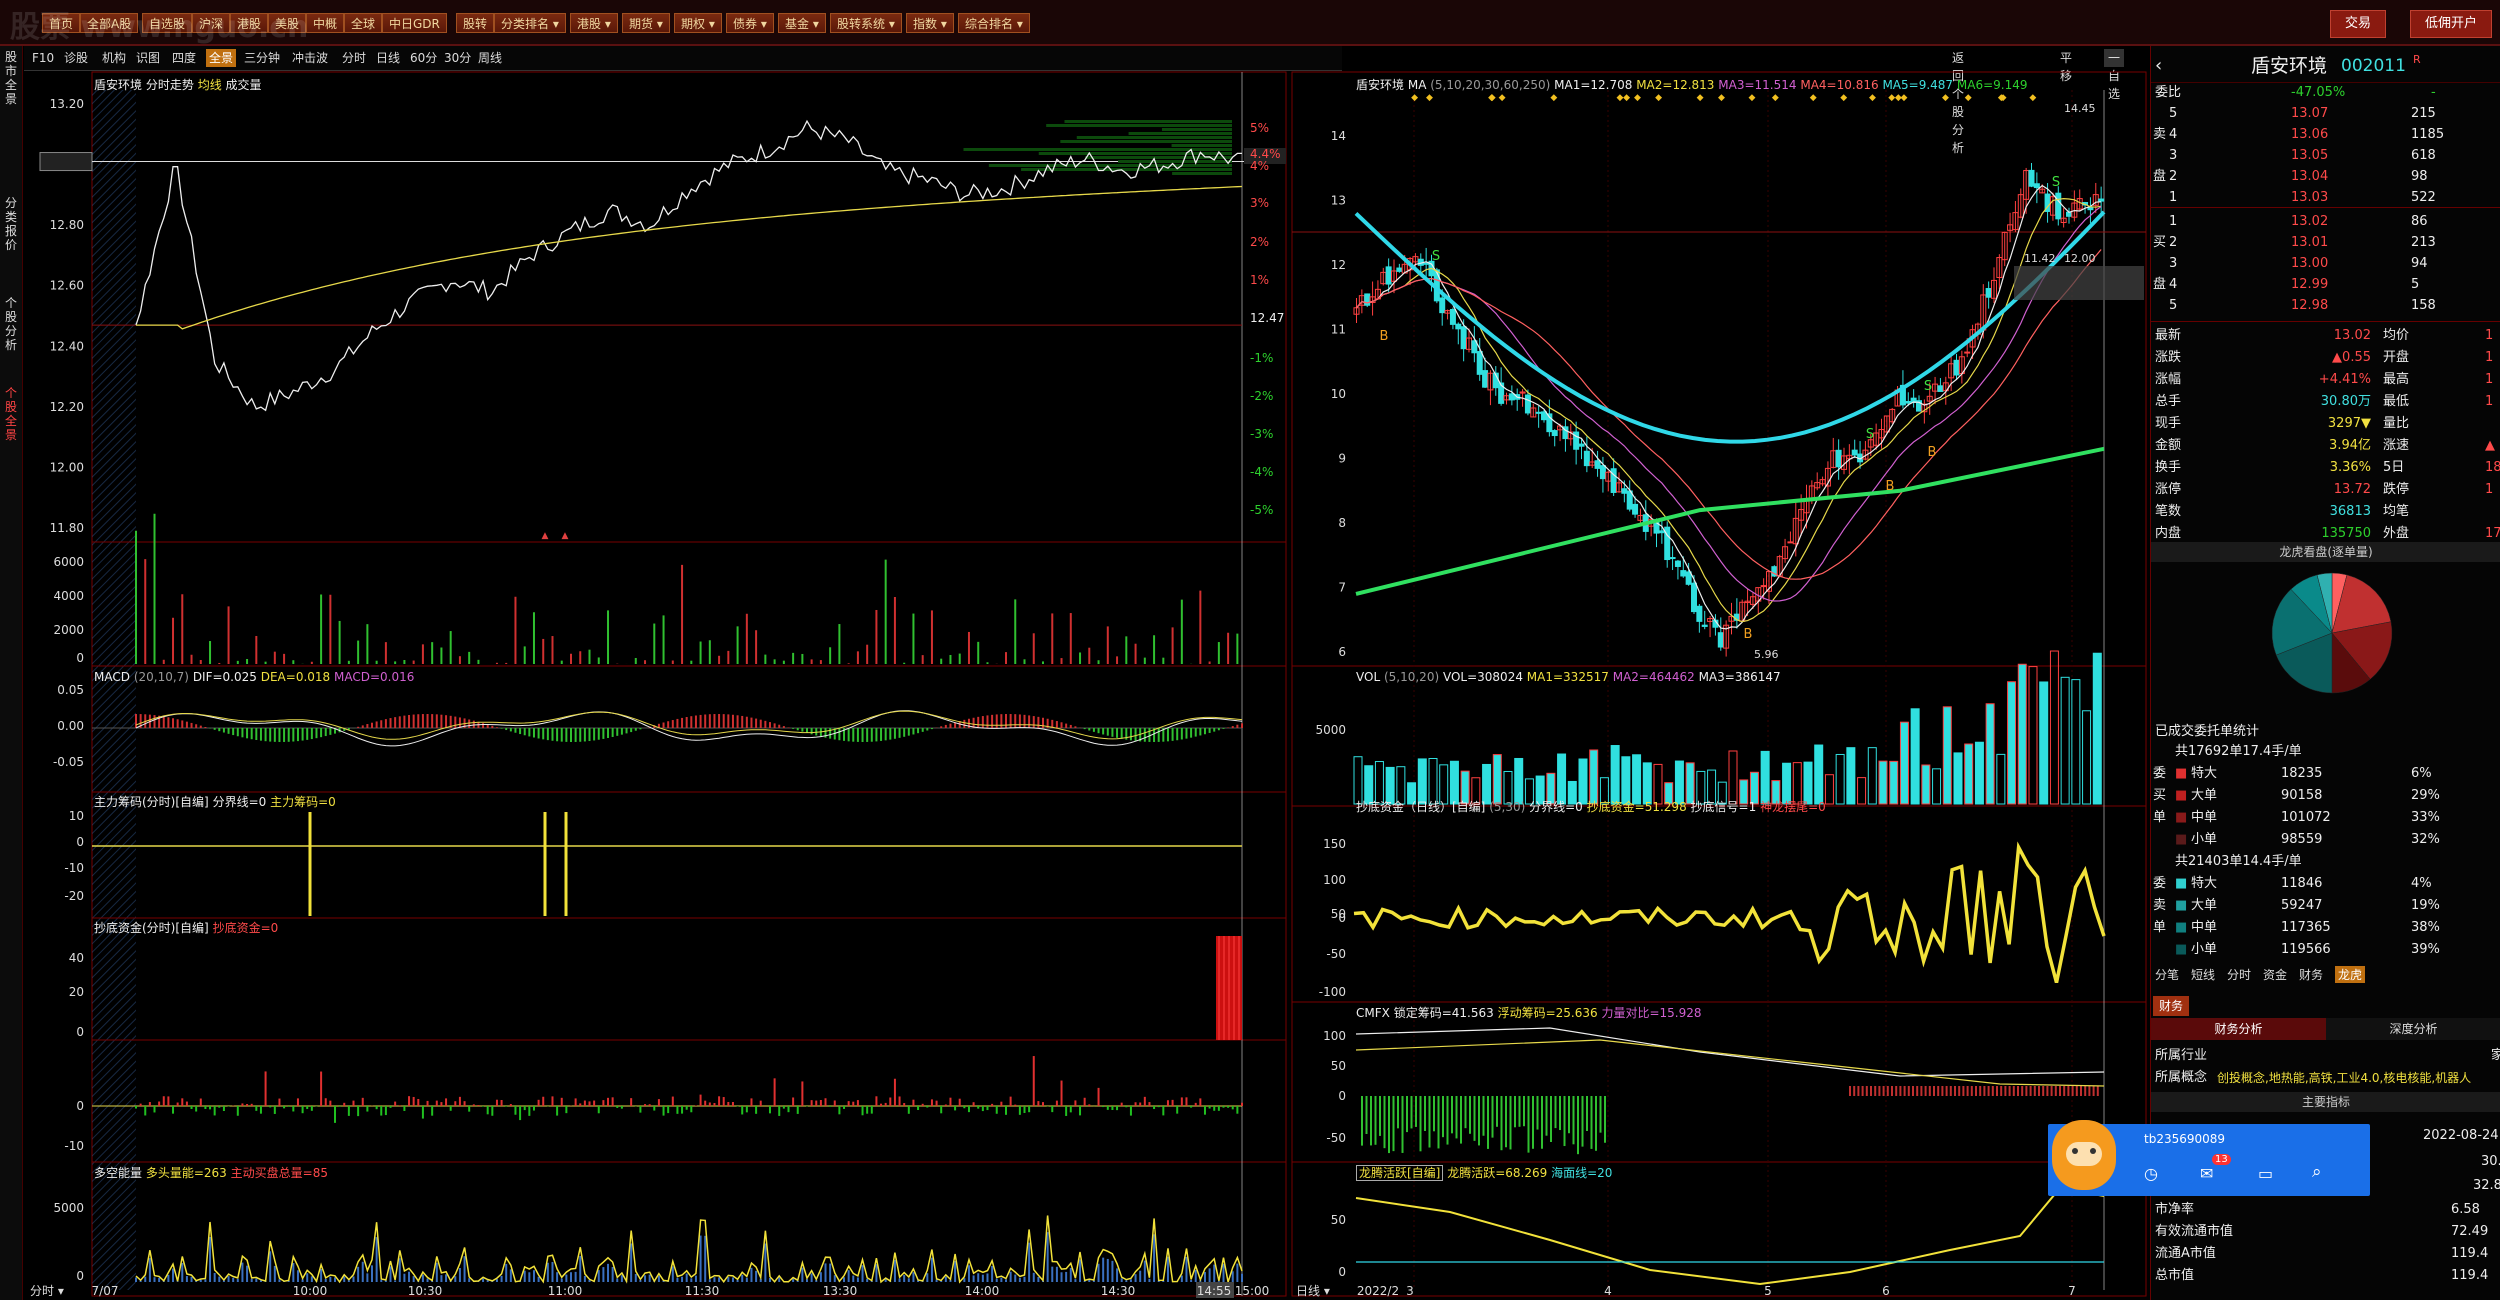 This screenshot has width=2500, height=1300. Describe the element at coordinates (151, 928) in the screenshot. I see `cd-label: 抄底资金(分时)[自编]` at that location.